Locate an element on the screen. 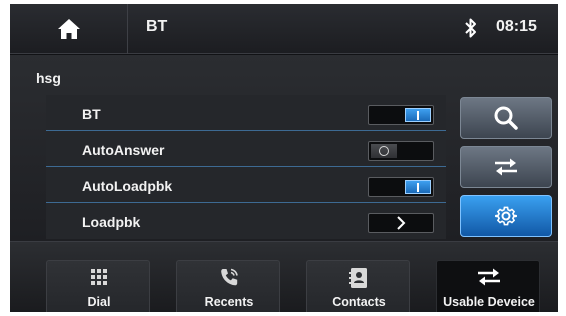 This screenshot has width=566, height=316. setting-row-loadpbk: Loadpbk is located at coordinates (246, 221).